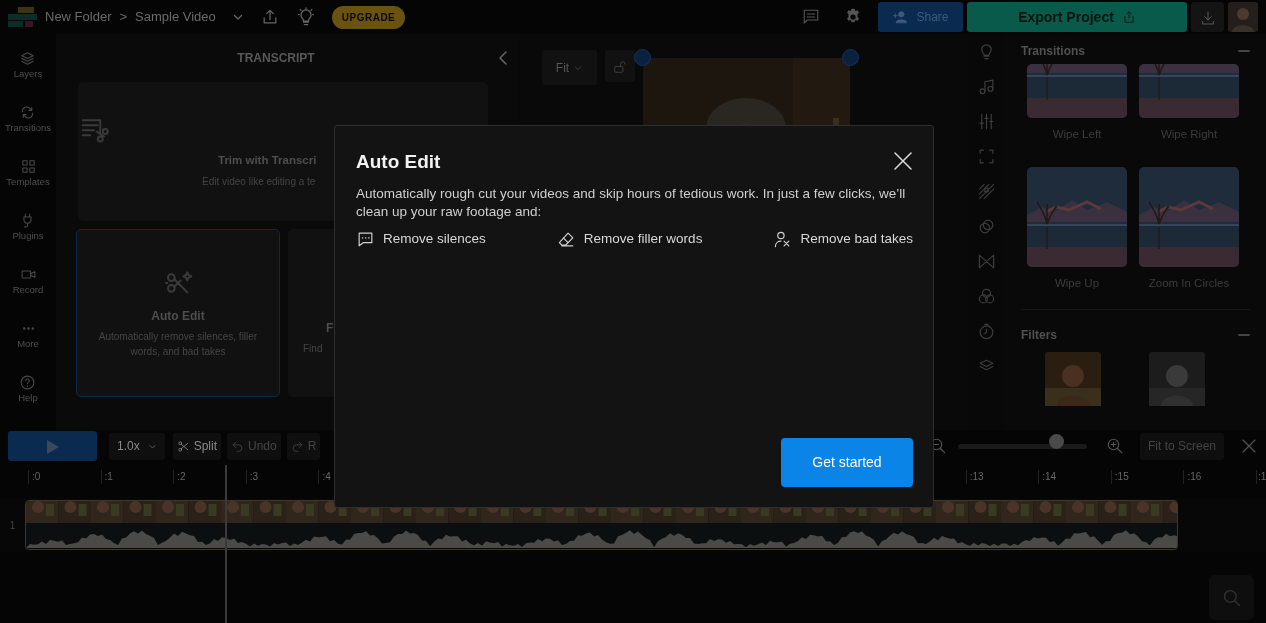  What do you see at coordinates (643, 238) in the screenshot?
I see `feature-label: Remove filler words` at bounding box center [643, 238].